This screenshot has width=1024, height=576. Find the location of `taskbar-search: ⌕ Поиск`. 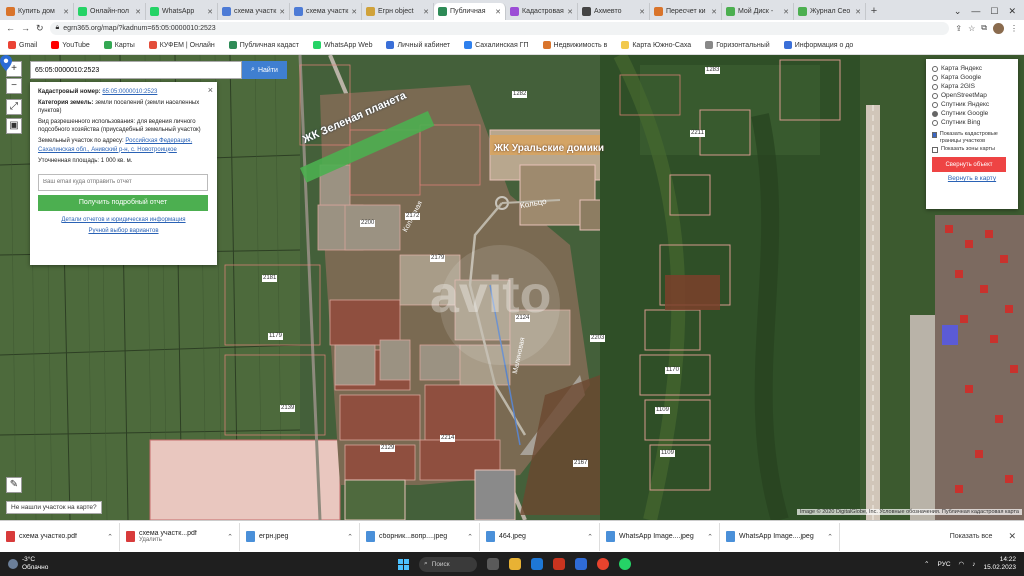

taskbar-search: ⌕ Поиск is located at coordinates (448, 564).